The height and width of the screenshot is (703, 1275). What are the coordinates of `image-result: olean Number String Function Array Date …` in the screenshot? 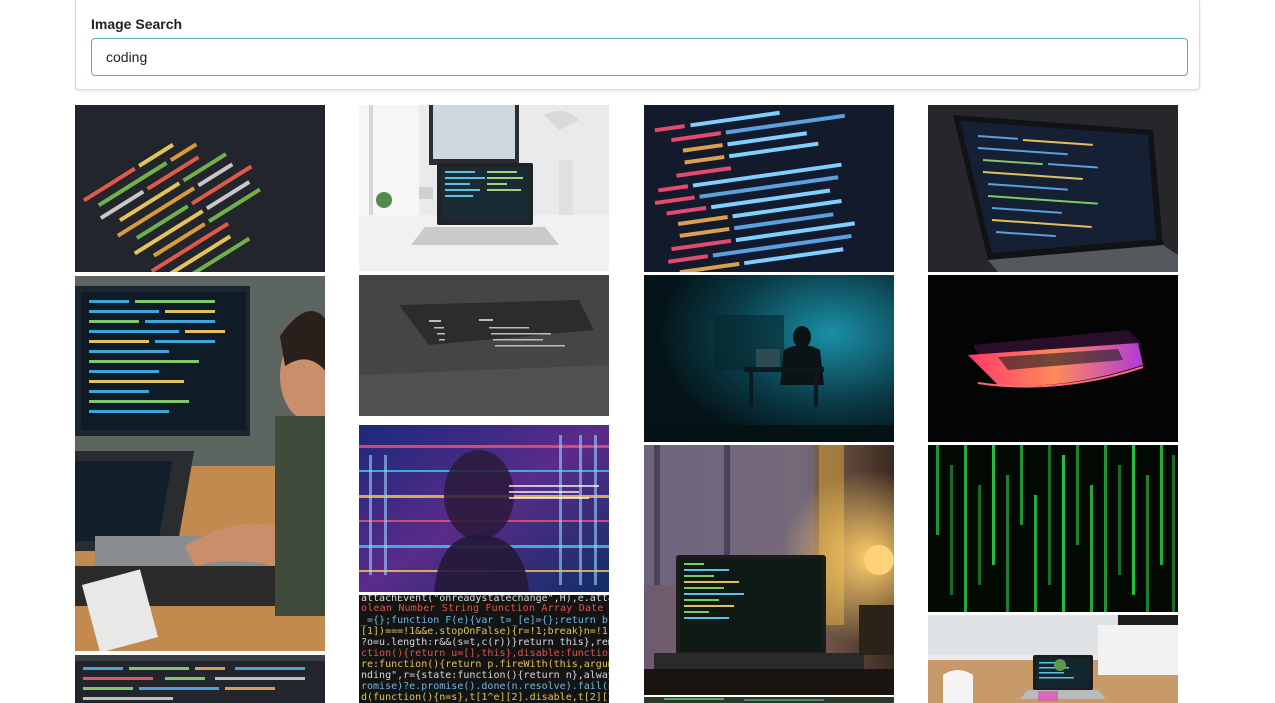 It's located at (484, 649).